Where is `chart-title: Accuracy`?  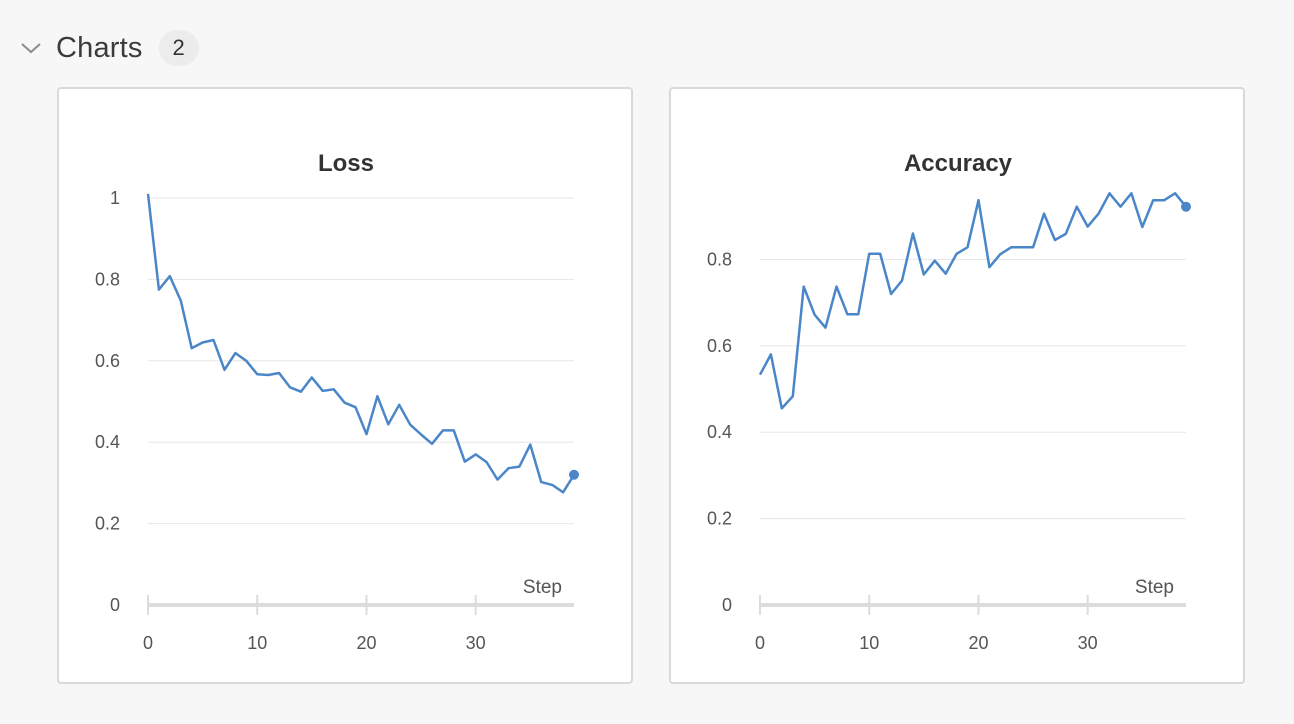
chart-title: Accuracy is located at coordinates (958, 163).